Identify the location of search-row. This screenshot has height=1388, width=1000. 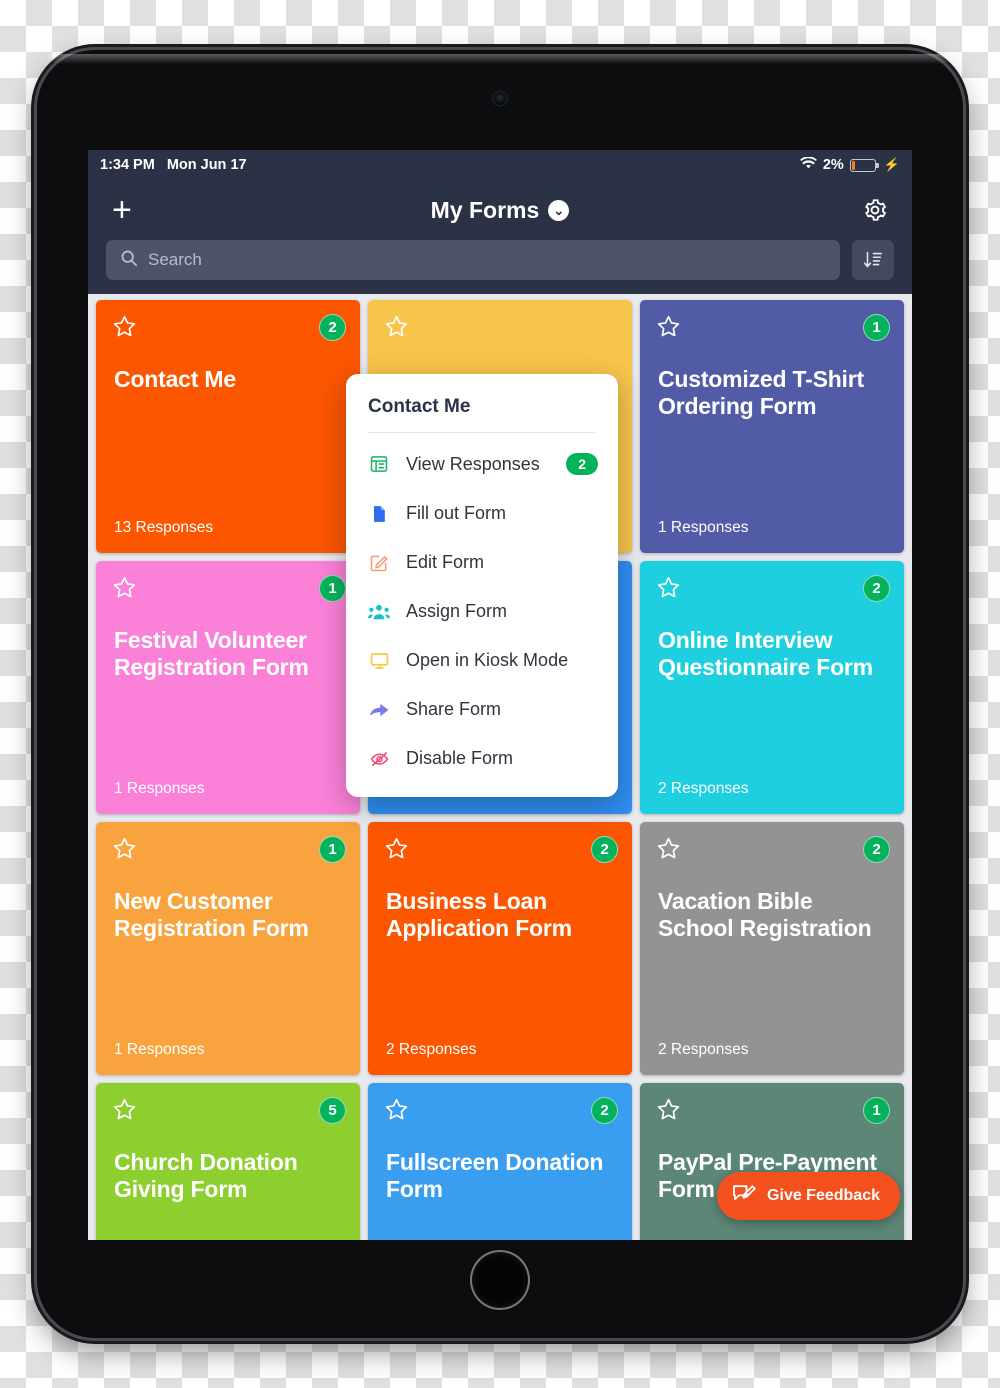
(500, 267).